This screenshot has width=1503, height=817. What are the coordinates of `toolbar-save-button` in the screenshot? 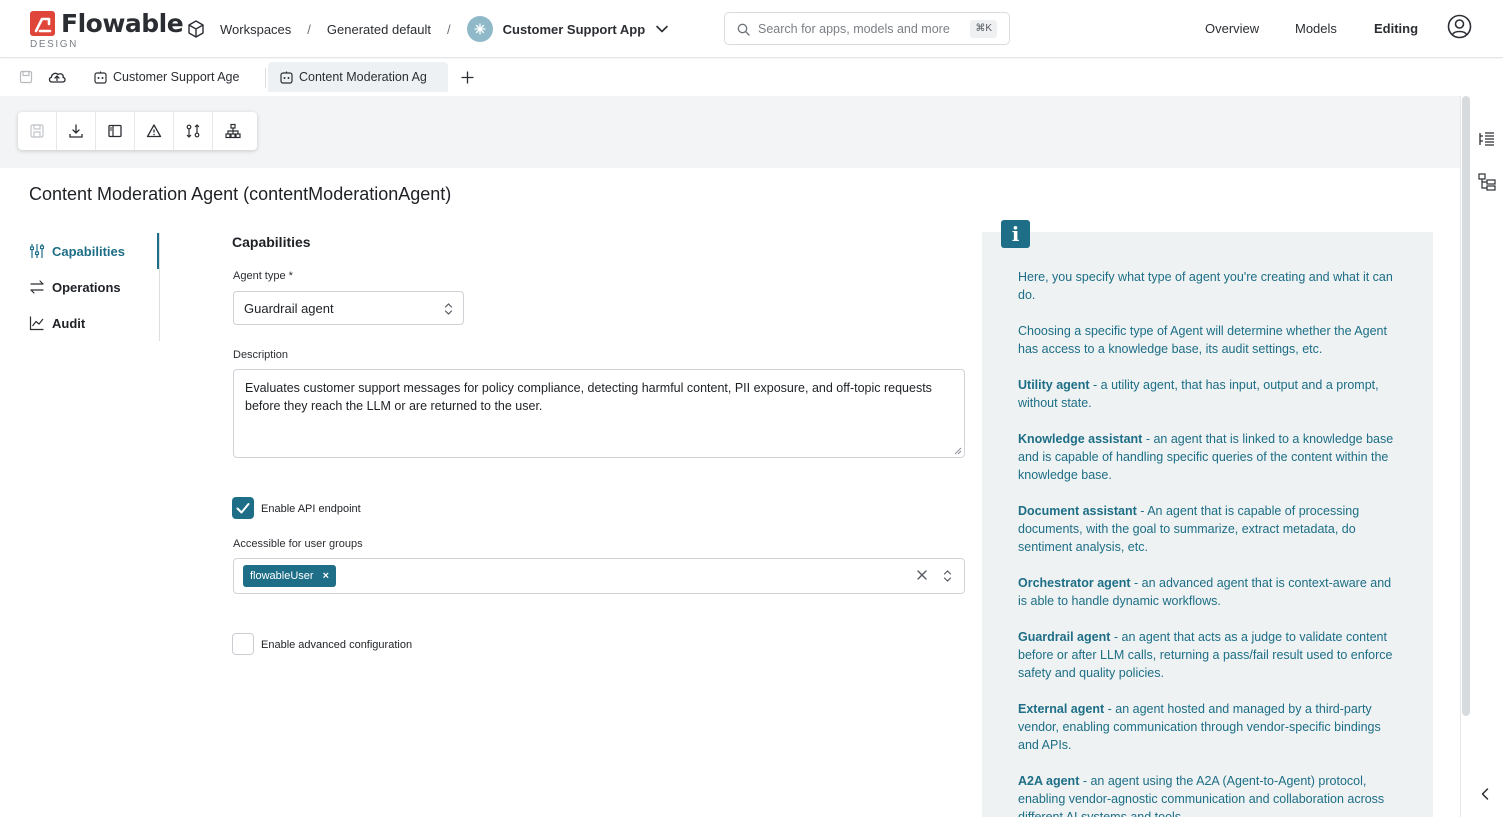 It's located at (37, 131).